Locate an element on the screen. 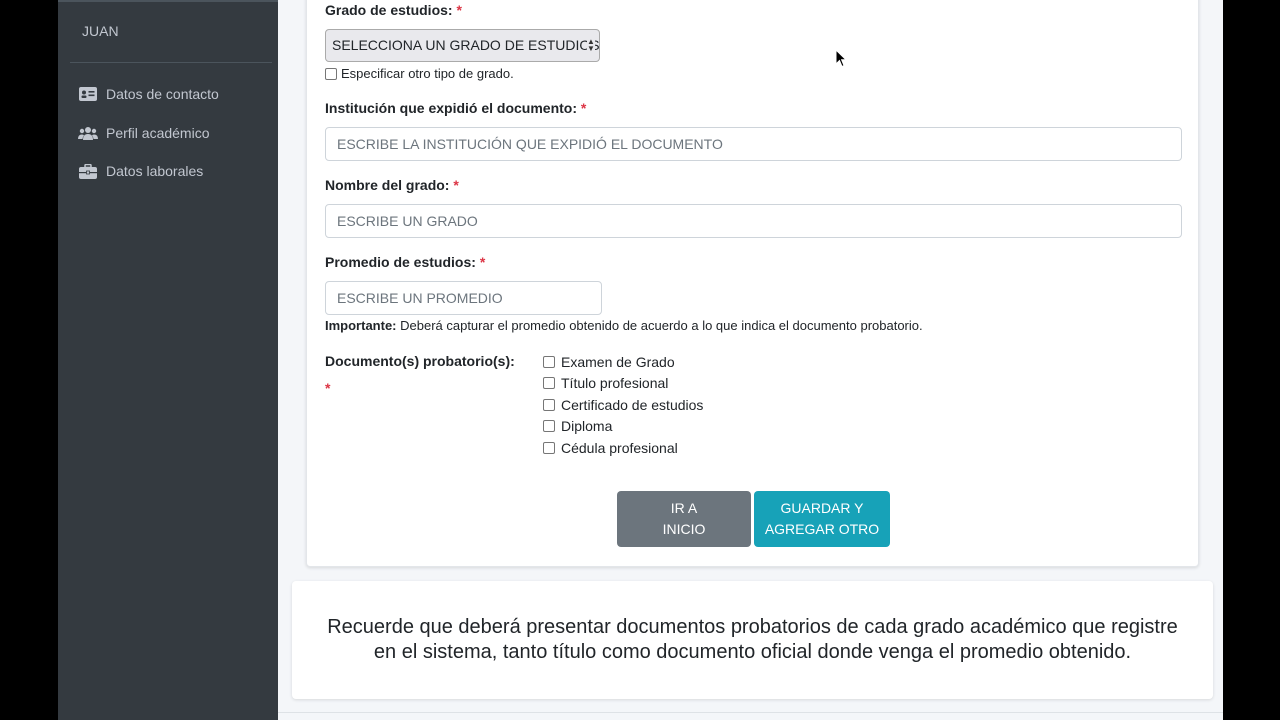 The image size is (1280, 720). guardar-agregar-otro-button: GUARDAR Y AGREGAR OTRO is located at coordinates (822, 519).